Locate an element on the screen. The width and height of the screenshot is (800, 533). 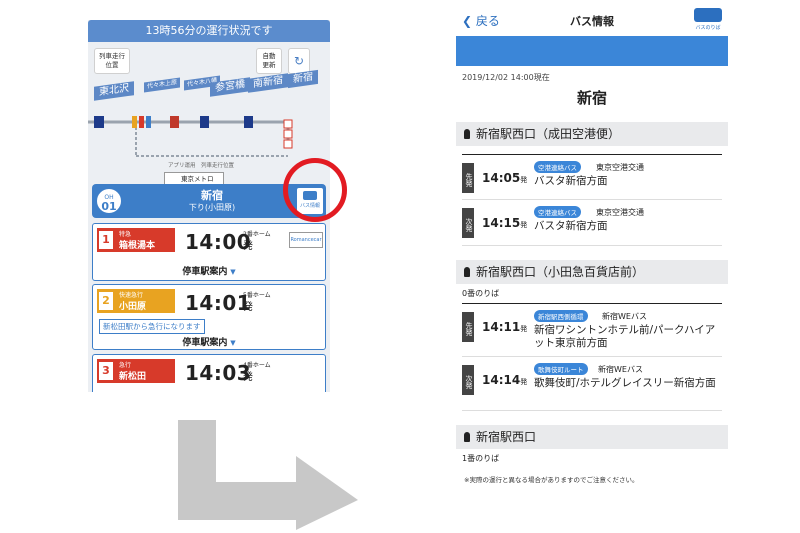
bus-stop-section-header: 新宿駅西口（小田急百貨店前） is located at coordinates (592, 272).